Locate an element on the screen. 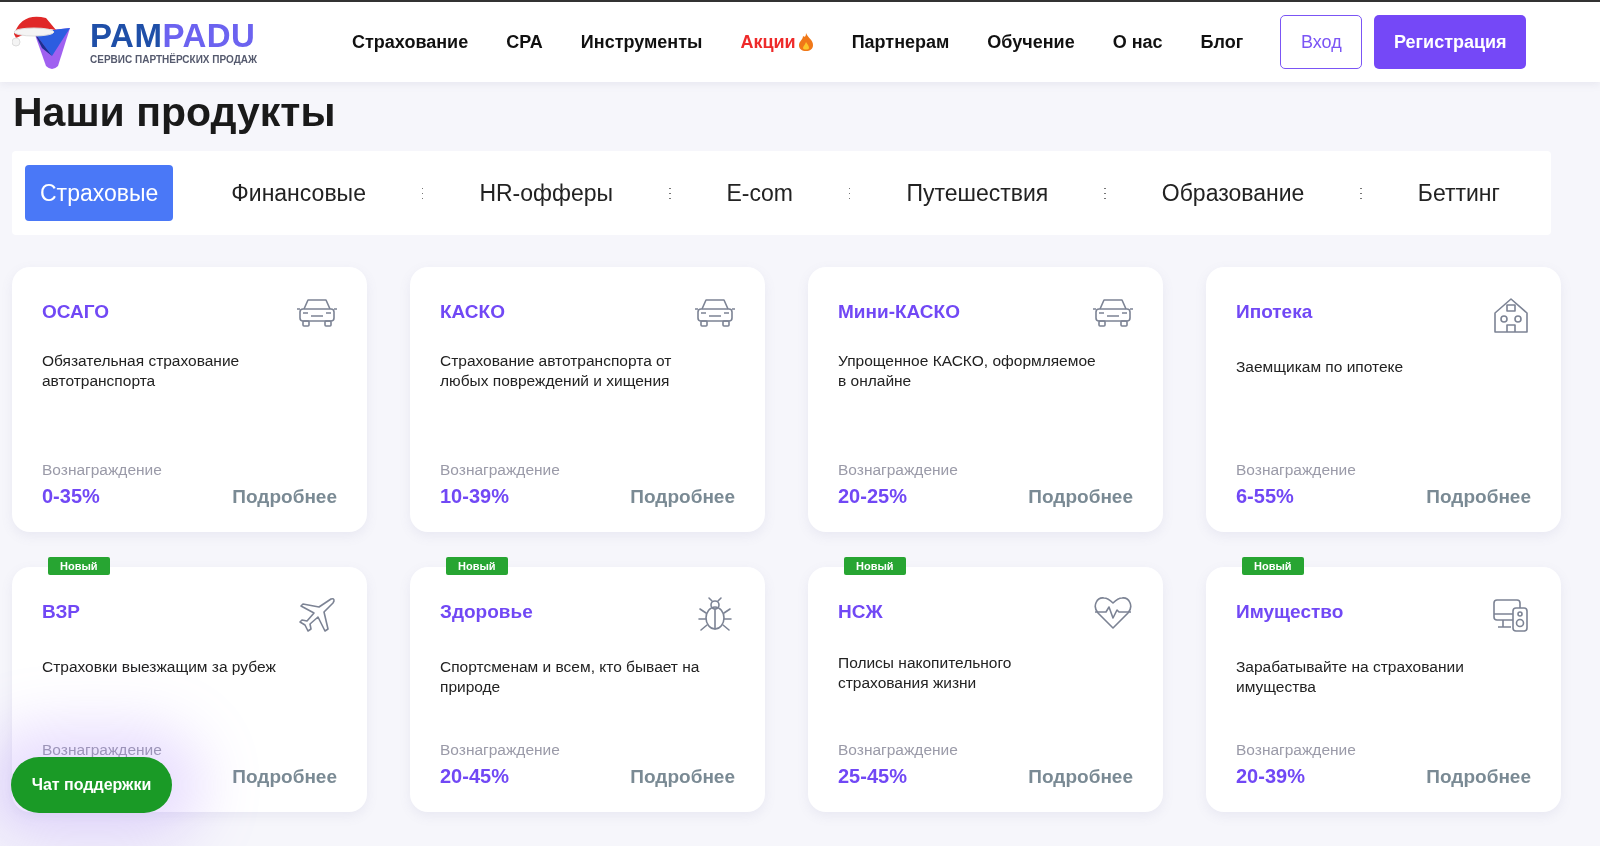 The width and height of the screenshot is (1600, 846). reward-value: 6-55% is located at coordinates (1265, 497).